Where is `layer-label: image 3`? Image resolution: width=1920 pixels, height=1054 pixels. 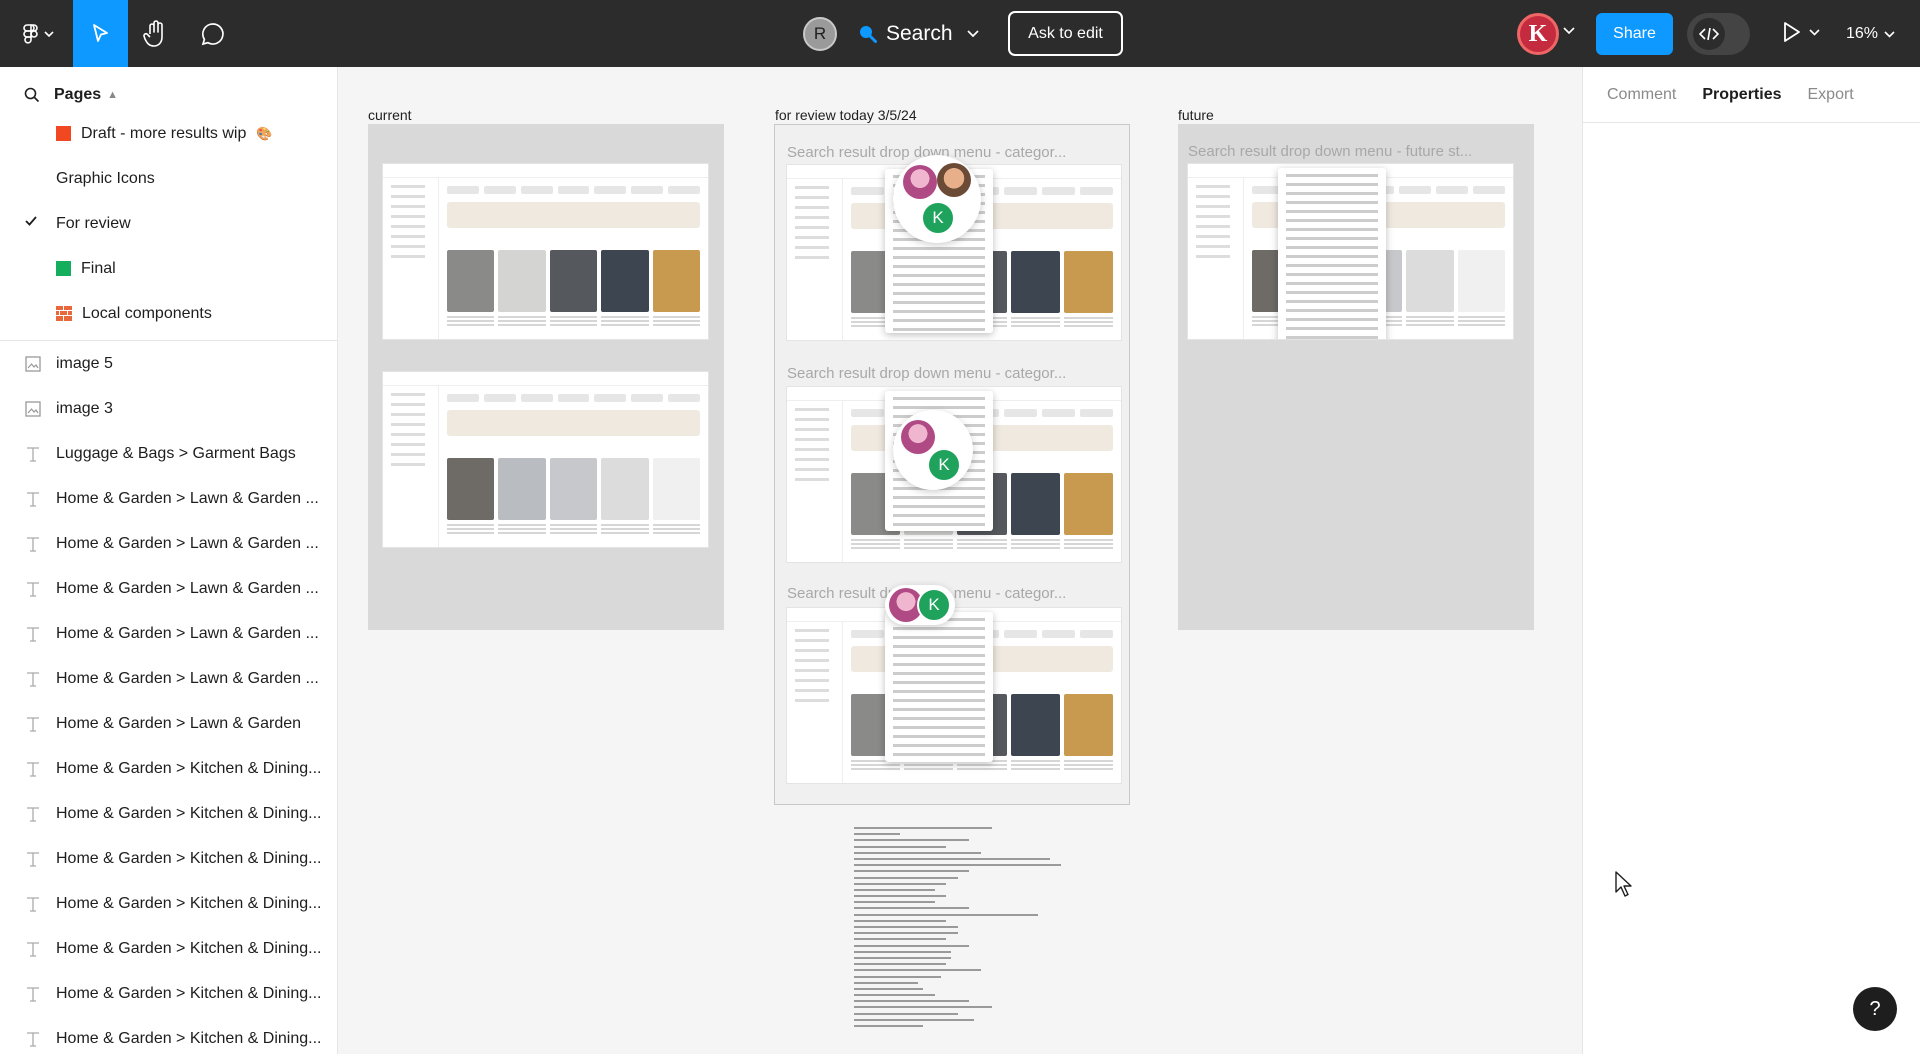
layer-label: image 3 is located at coordinates (84, 408).